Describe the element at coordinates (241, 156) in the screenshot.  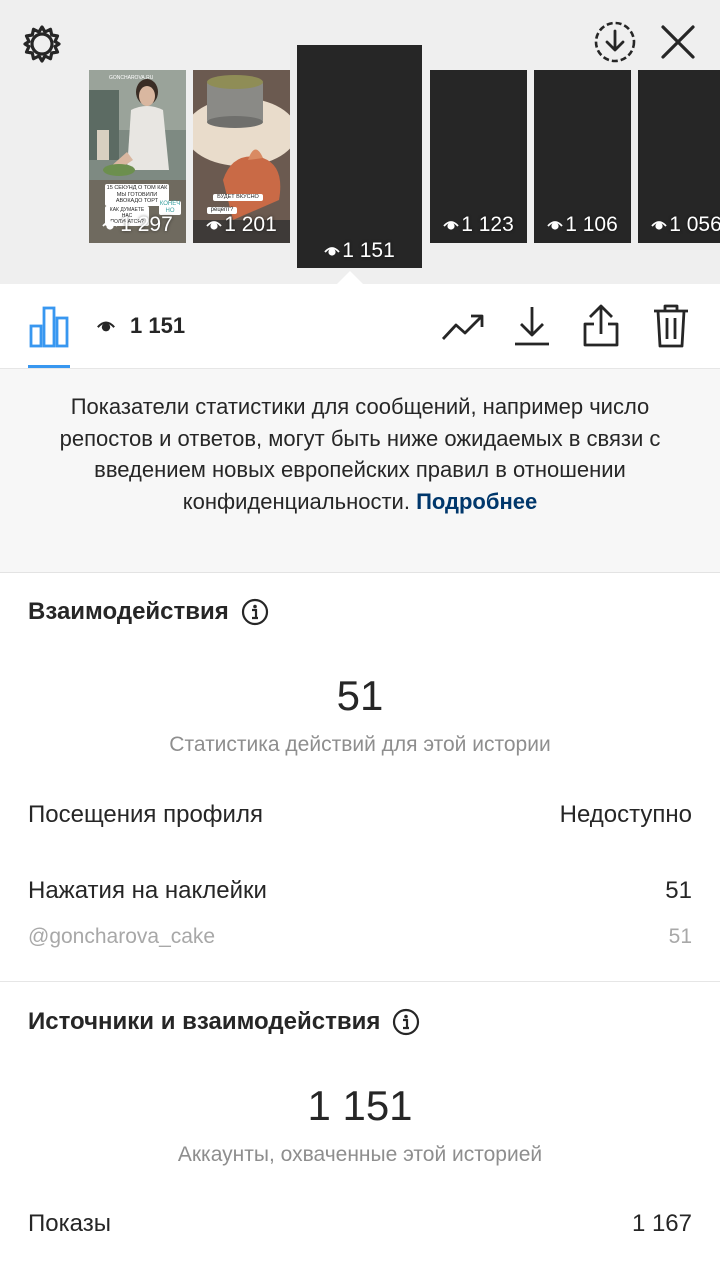
I see `story-thumbnail: БУДЕТ ВКУСНО рецепт? 1 201` at that location.